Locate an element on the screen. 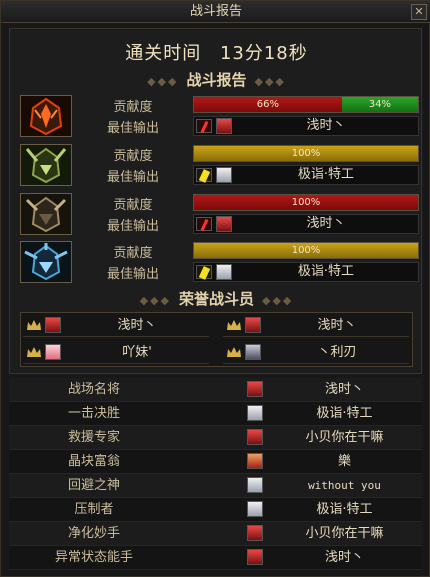 Image resolution: width=430 pixels, height=577 pixels. contribution-red-text: 100% is located at coordinates (306, 202).